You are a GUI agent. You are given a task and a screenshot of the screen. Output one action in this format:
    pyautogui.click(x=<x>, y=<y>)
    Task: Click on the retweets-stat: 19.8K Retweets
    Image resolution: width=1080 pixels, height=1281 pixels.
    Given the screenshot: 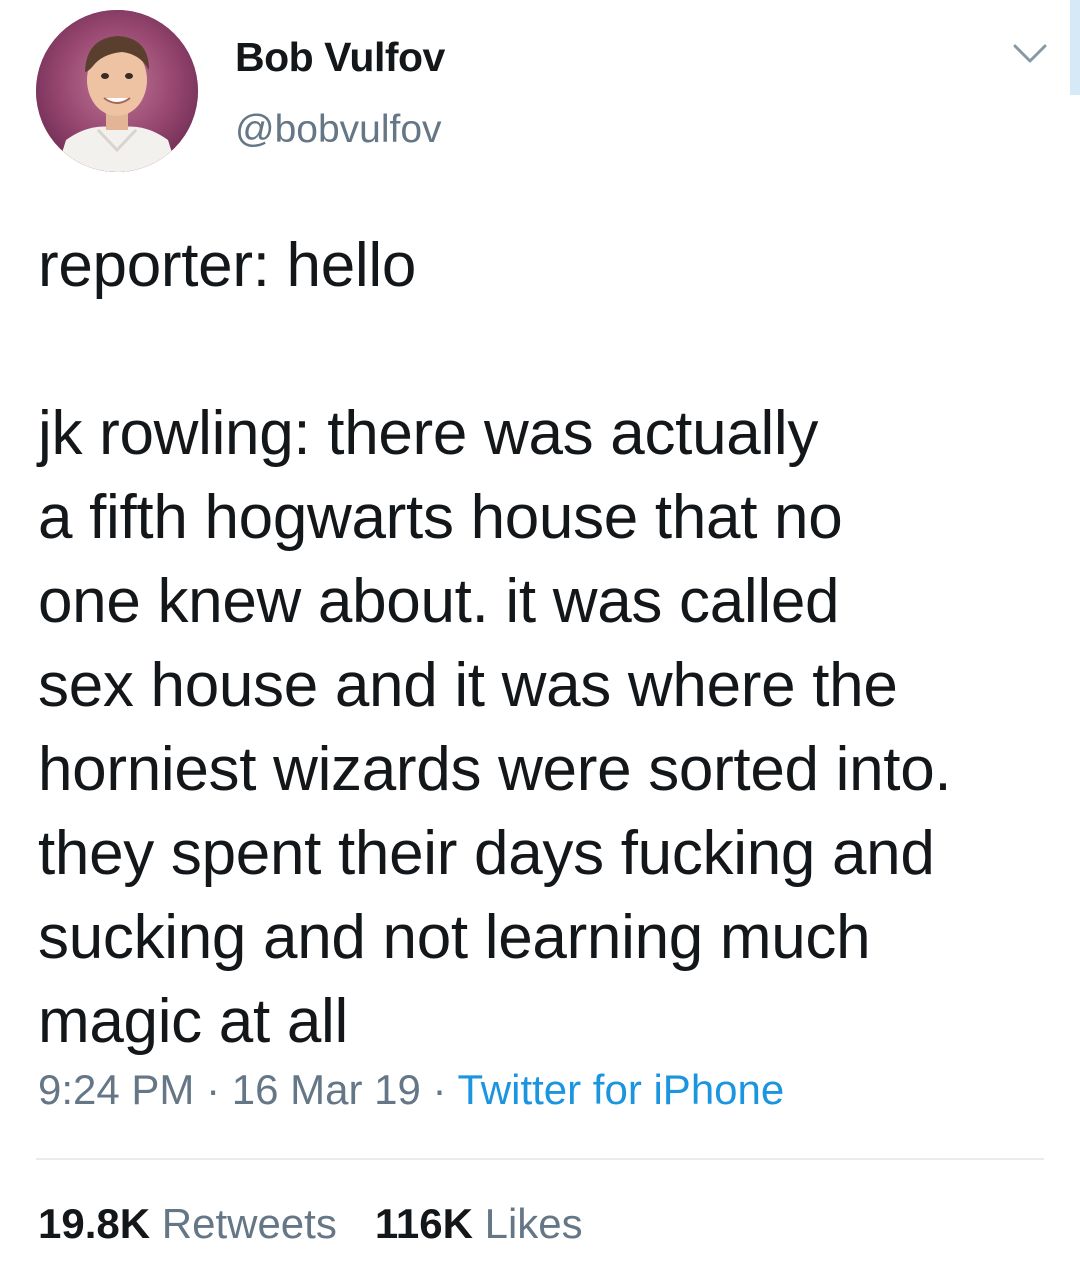 What is the action you would take?
    pyautogui.click(x=187, y=1223)
    